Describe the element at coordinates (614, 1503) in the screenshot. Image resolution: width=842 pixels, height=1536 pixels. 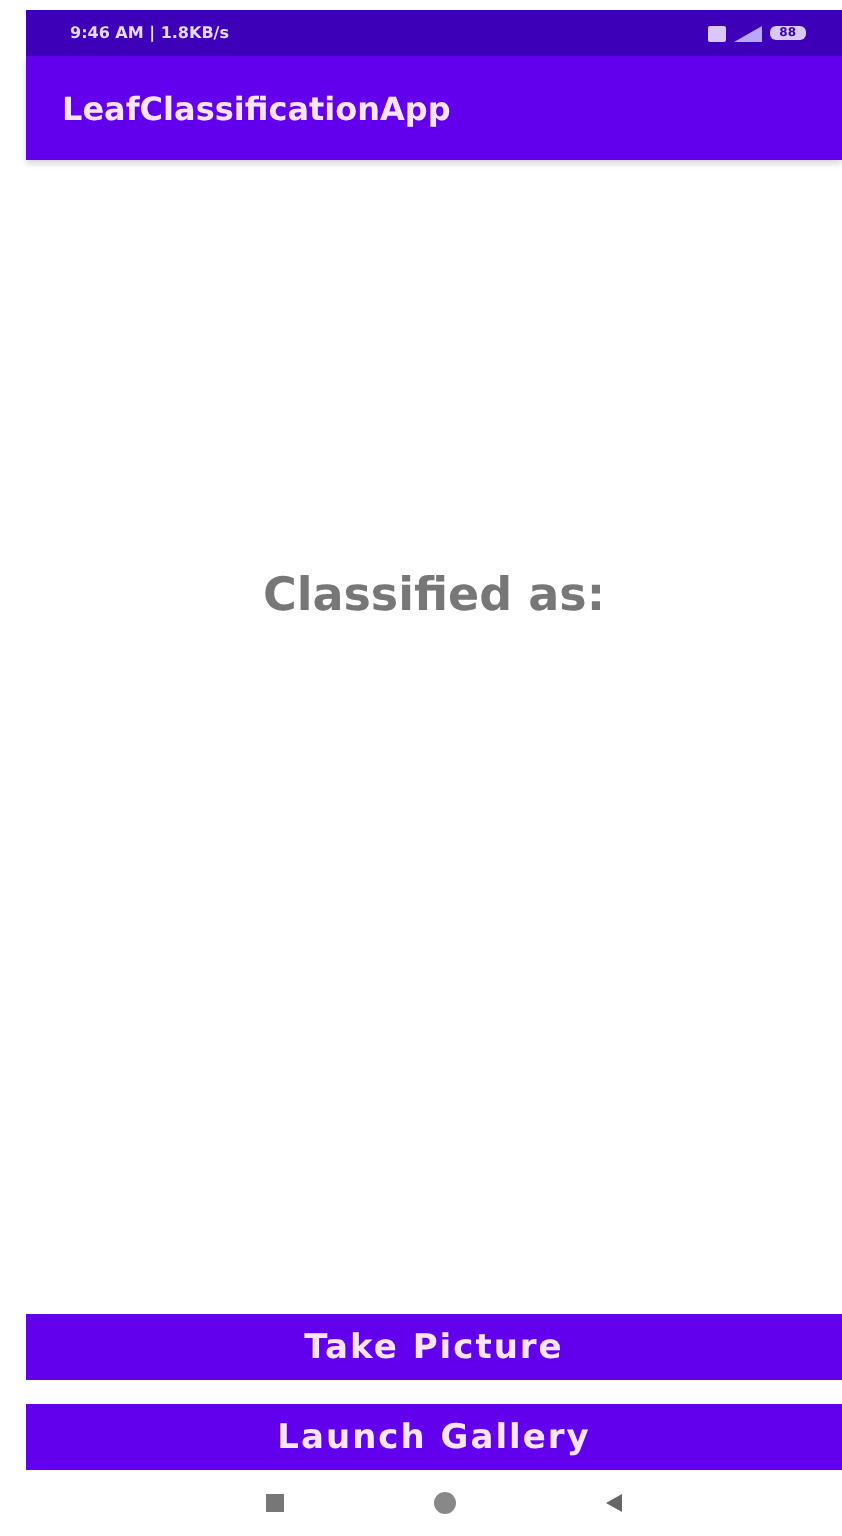
I see `back-icon` at that location.